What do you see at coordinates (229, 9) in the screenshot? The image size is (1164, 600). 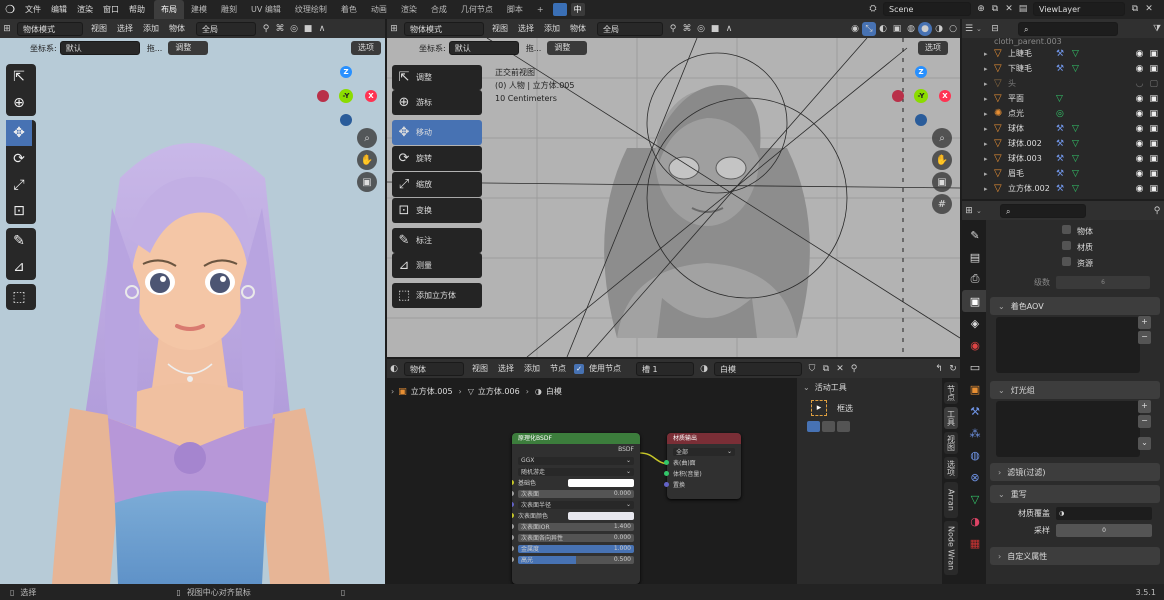 I see `tab-sculpting: 雕刻` at bounding box center [229, 9].